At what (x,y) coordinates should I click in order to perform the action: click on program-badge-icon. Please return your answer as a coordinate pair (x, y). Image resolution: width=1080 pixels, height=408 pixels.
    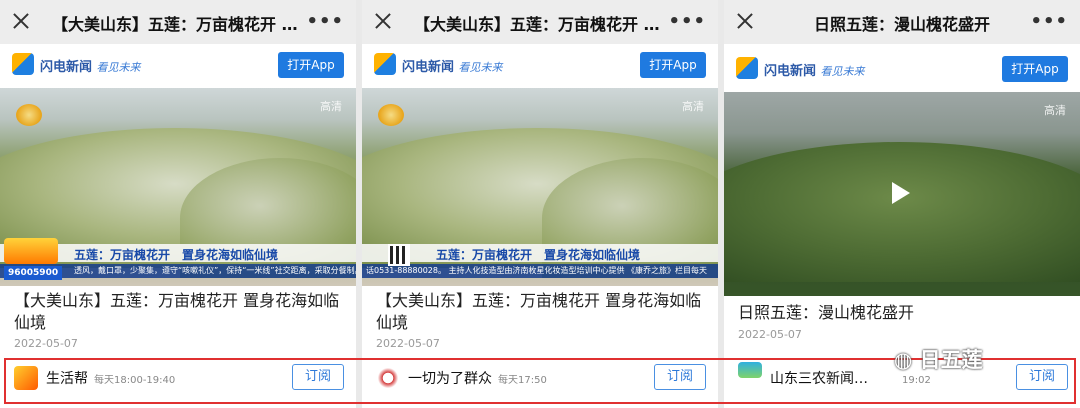
    Looking at the image, I should click on (31, 251).